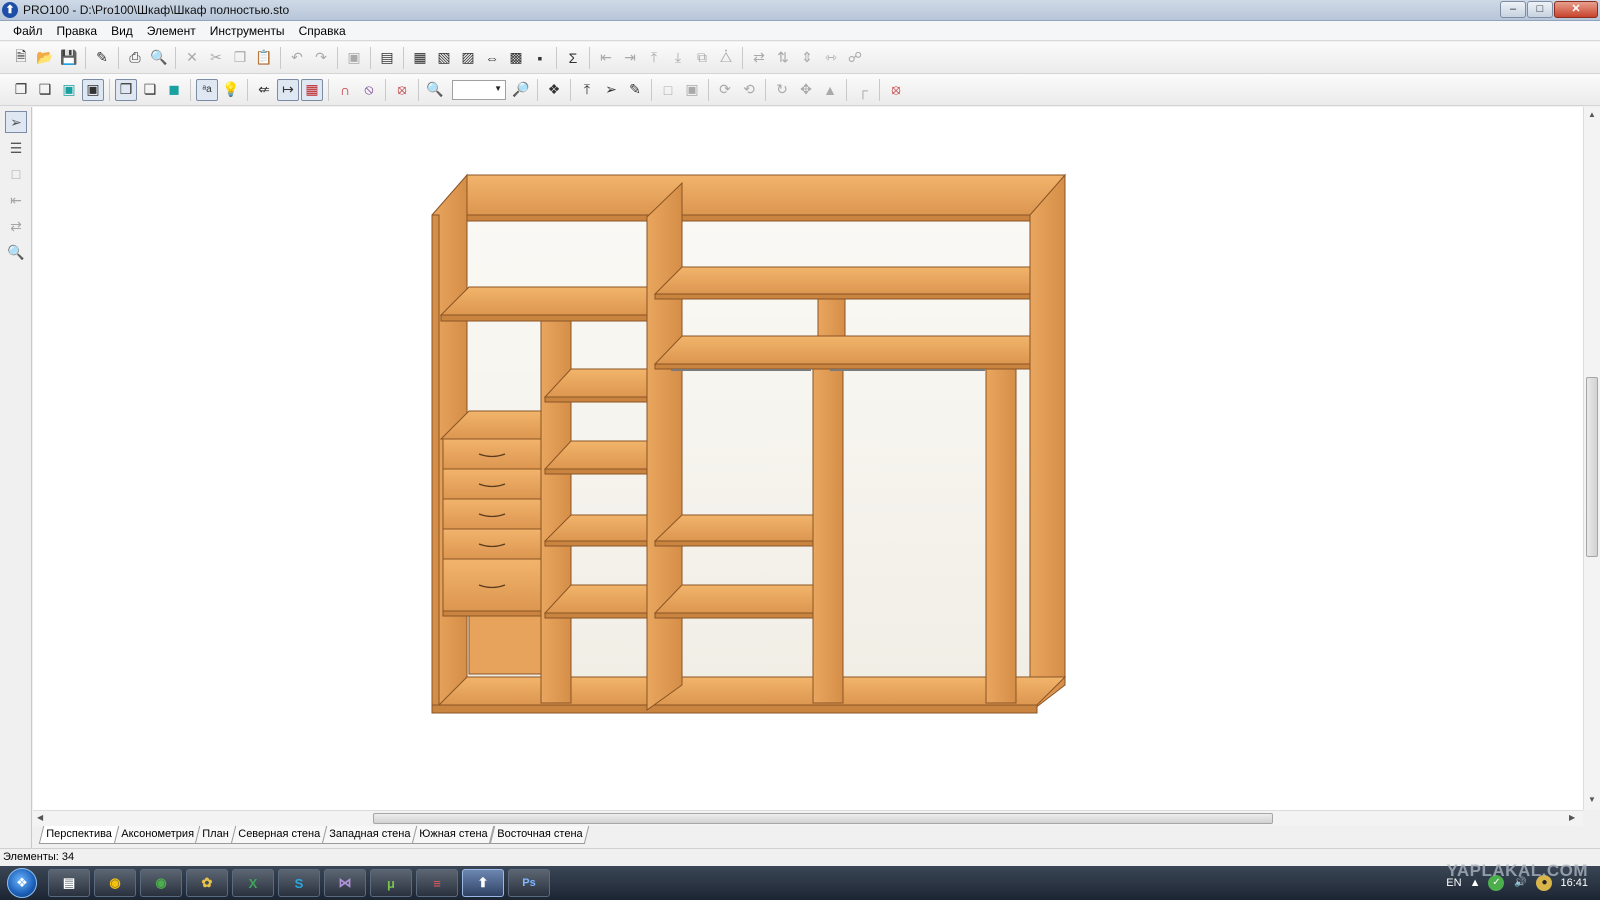 The width and height of the screenshot is (1600, 900). I want to click on pencil-icon: ✎, so click(635, 90).